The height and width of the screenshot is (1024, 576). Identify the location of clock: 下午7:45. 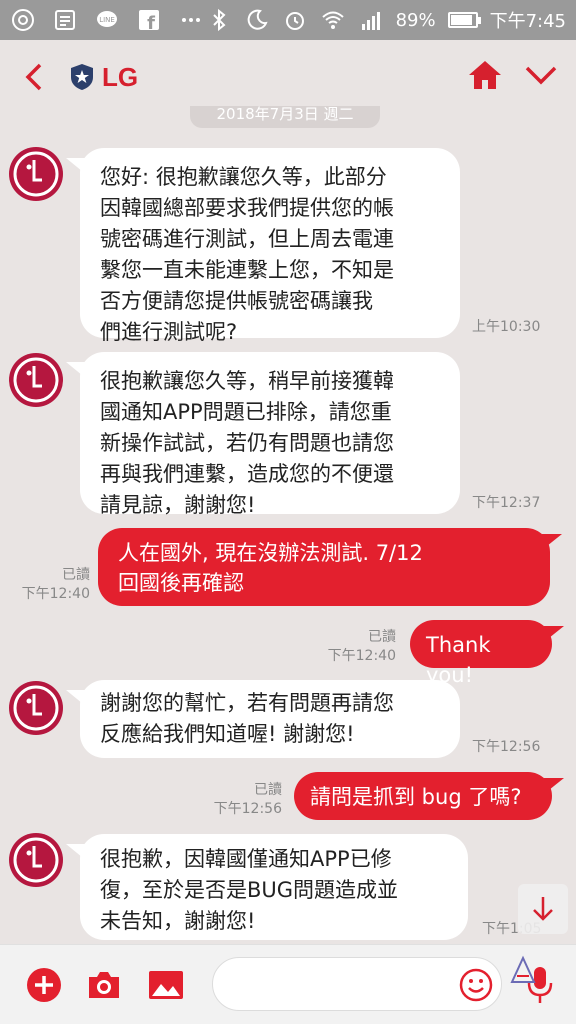
(527, 21).